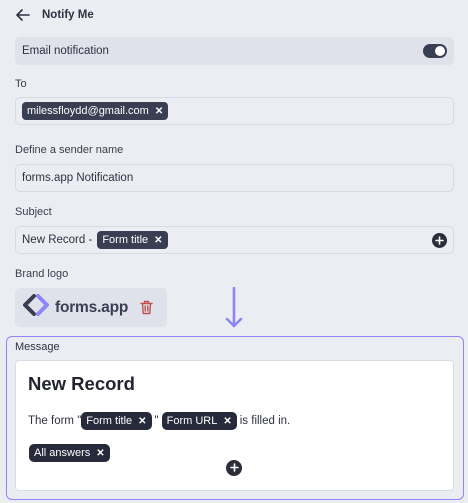  What do you see at coordinates (146, 307) in the screenshot?
I see `trash-icon` at bounding box center [146, 307].